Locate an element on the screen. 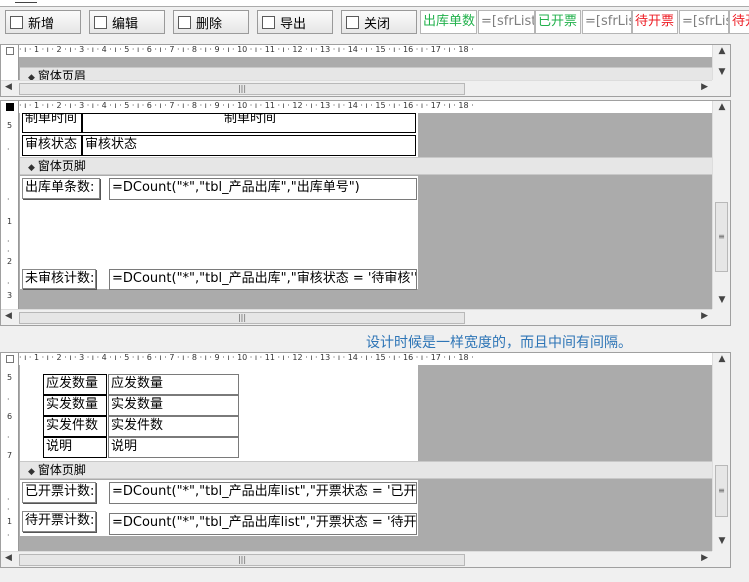 The image size is (749, 582). create-time-label: 制单时间 is located at coordinates (52, 123).